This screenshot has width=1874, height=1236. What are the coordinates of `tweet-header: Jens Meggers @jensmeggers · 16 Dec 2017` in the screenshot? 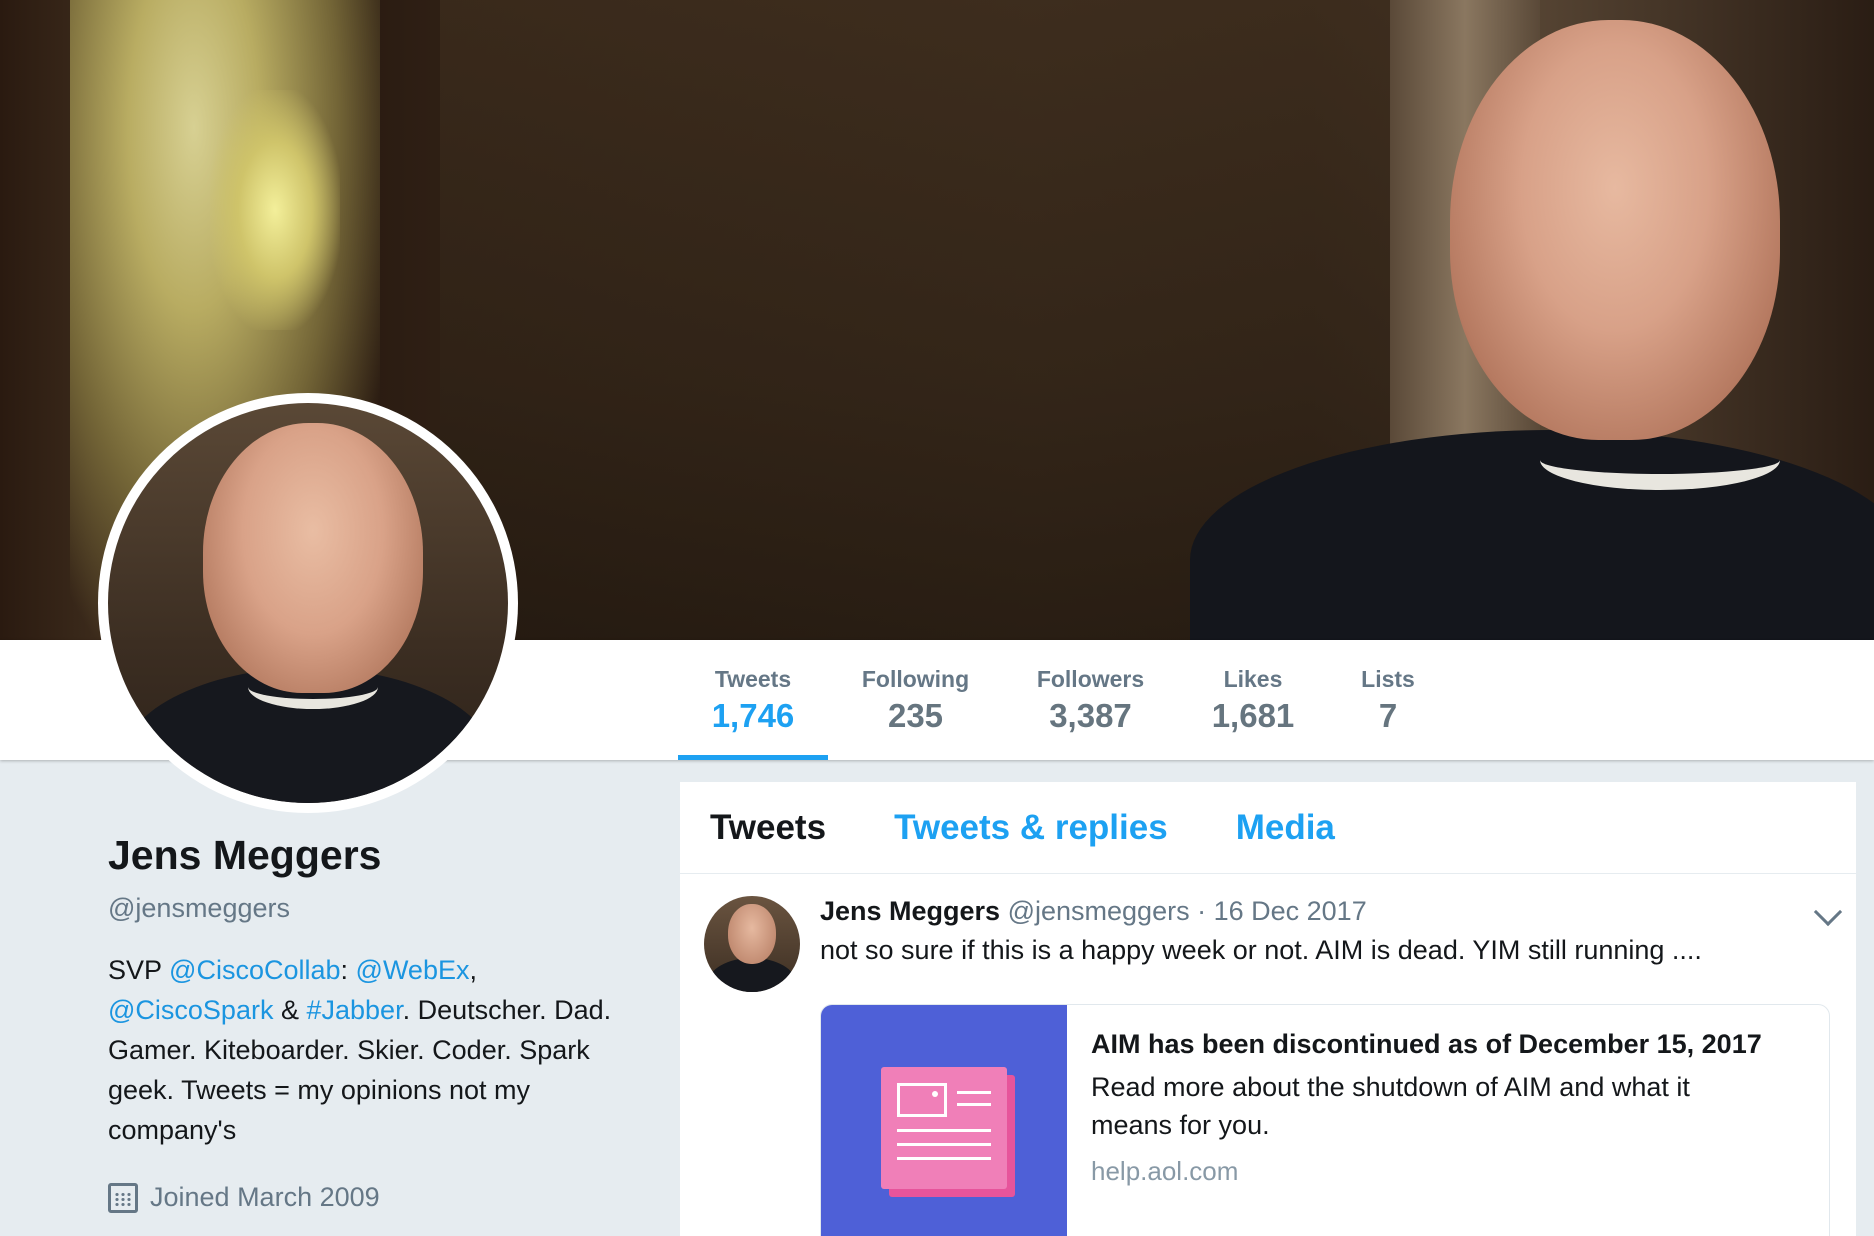 It's located at (1326, 911).